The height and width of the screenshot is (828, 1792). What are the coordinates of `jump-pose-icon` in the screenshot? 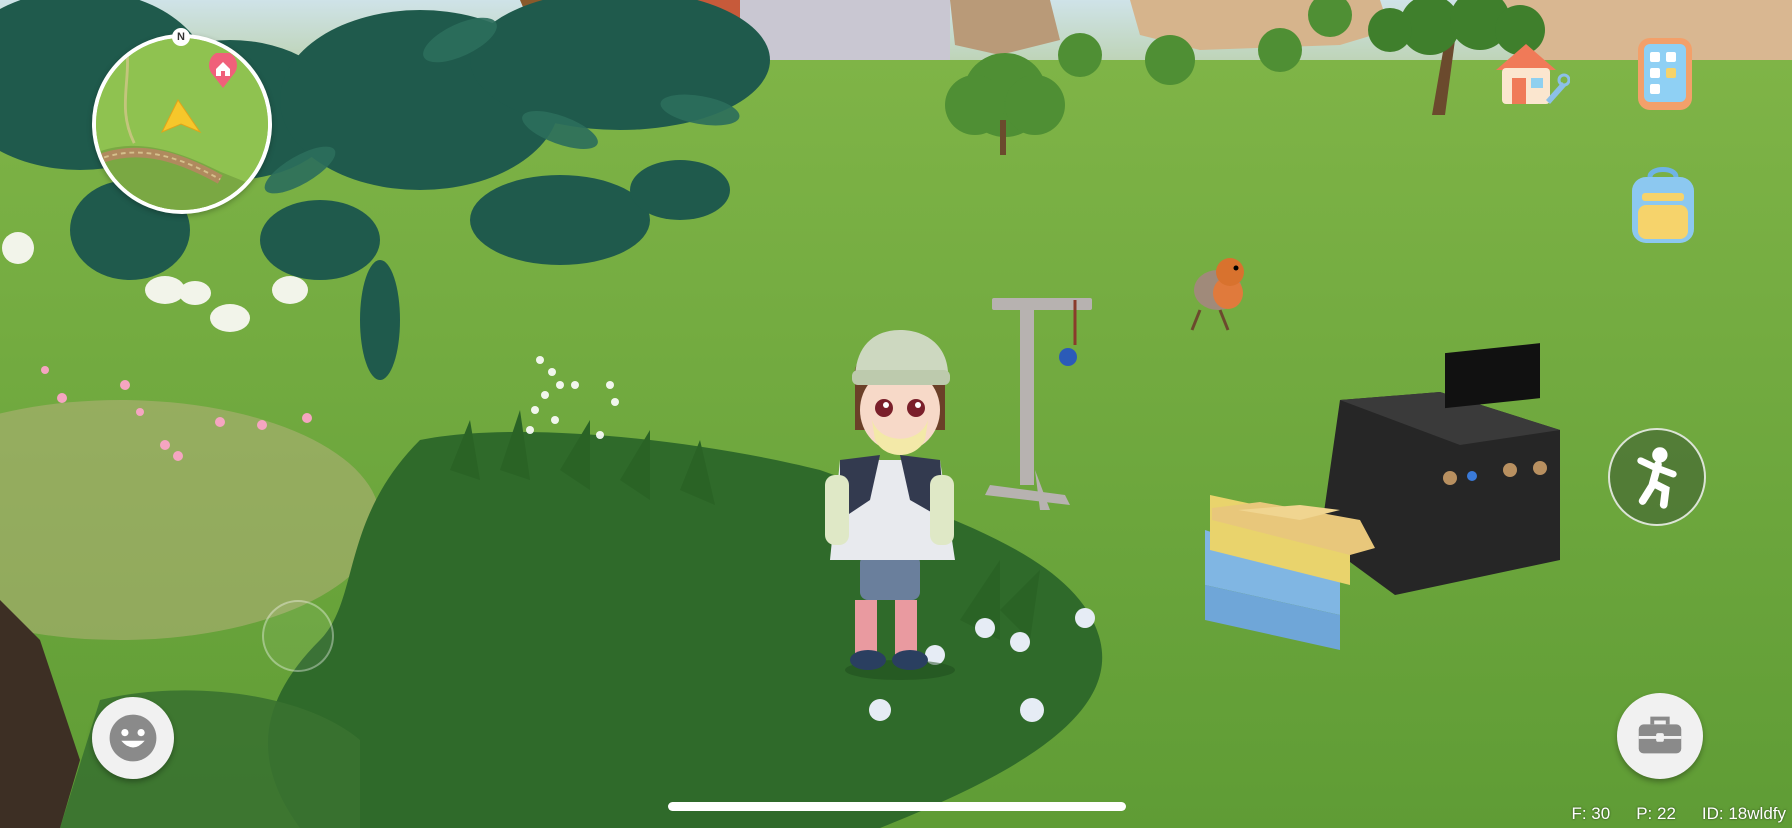 It's located at (1657, 478).